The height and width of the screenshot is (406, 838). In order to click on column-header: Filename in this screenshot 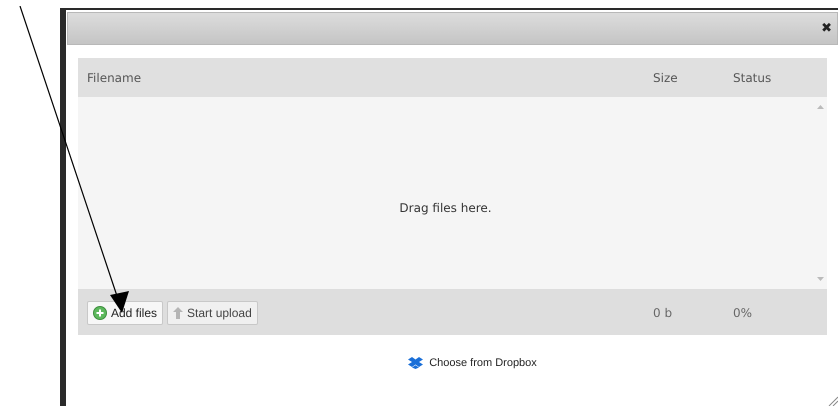, I will do `click(114, 78)`.